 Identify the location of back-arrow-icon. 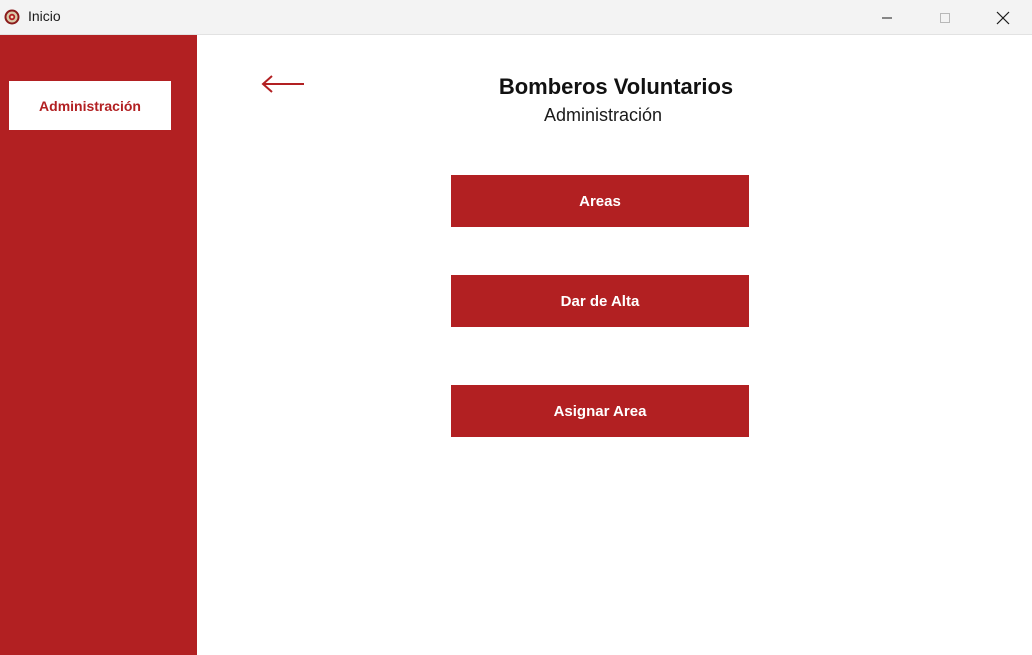
(282, 84).